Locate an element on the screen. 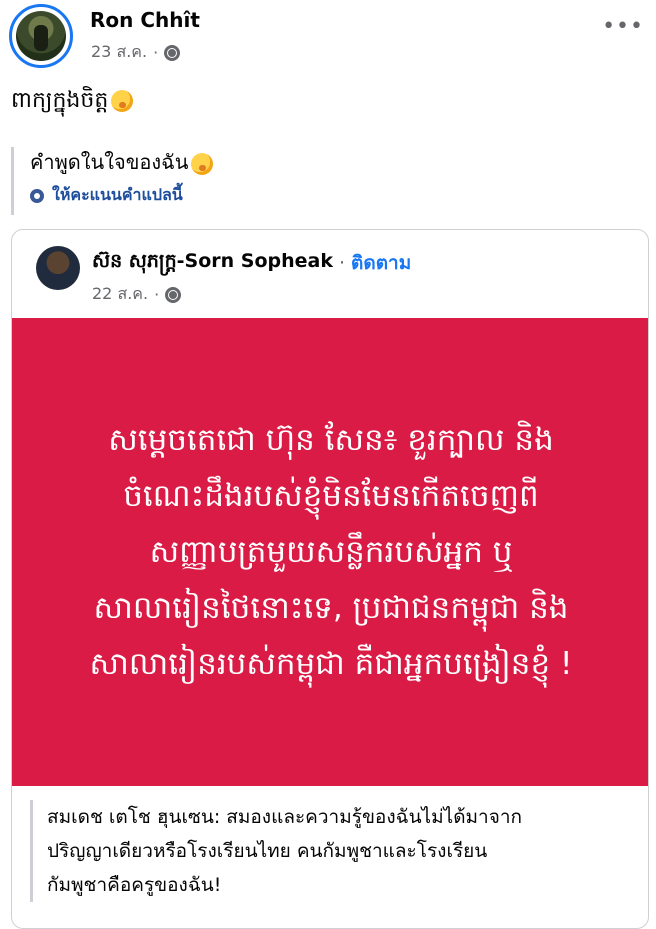 This screenshot has width=656, height=929. post-header: Ron Chhît 23 ส.ค. · ••• is located at coordinates (328, 35).